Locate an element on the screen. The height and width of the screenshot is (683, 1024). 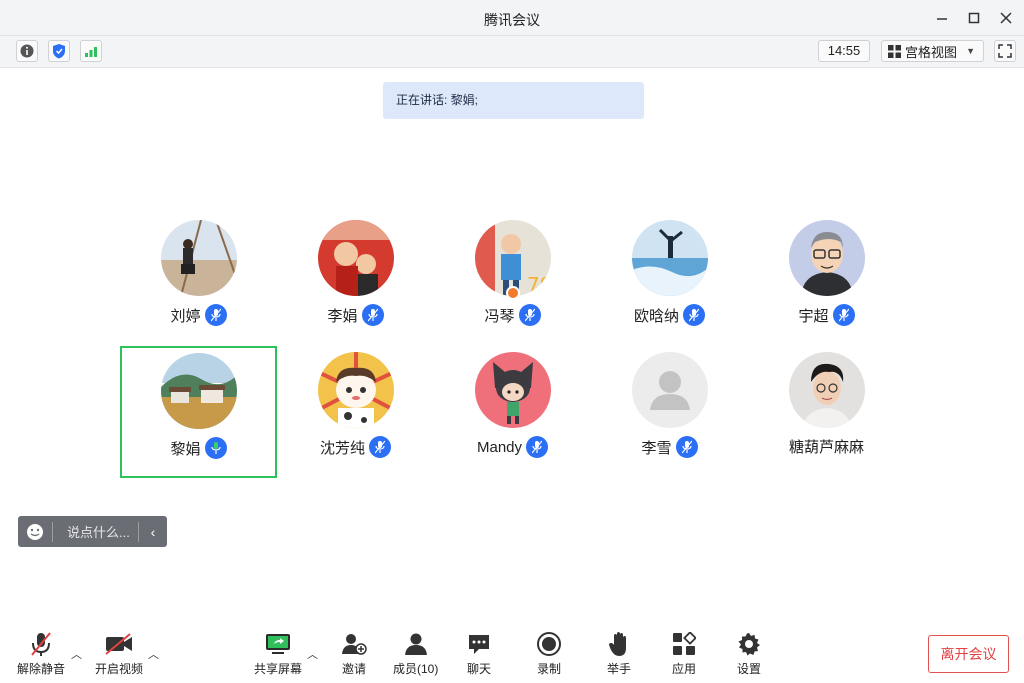
chat-button: 聊天 is located at coordinates (479, 653).